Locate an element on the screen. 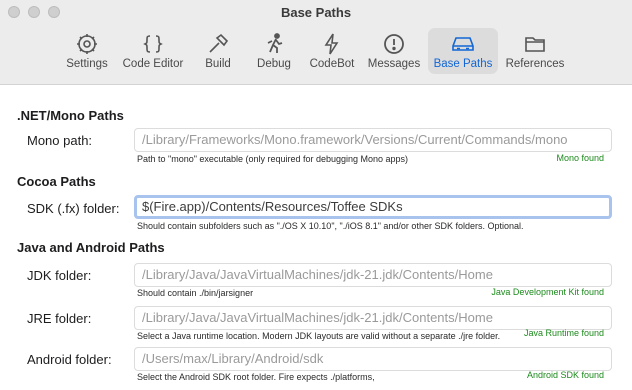  tab-debug: Debug is located at coordinates (274, 51).